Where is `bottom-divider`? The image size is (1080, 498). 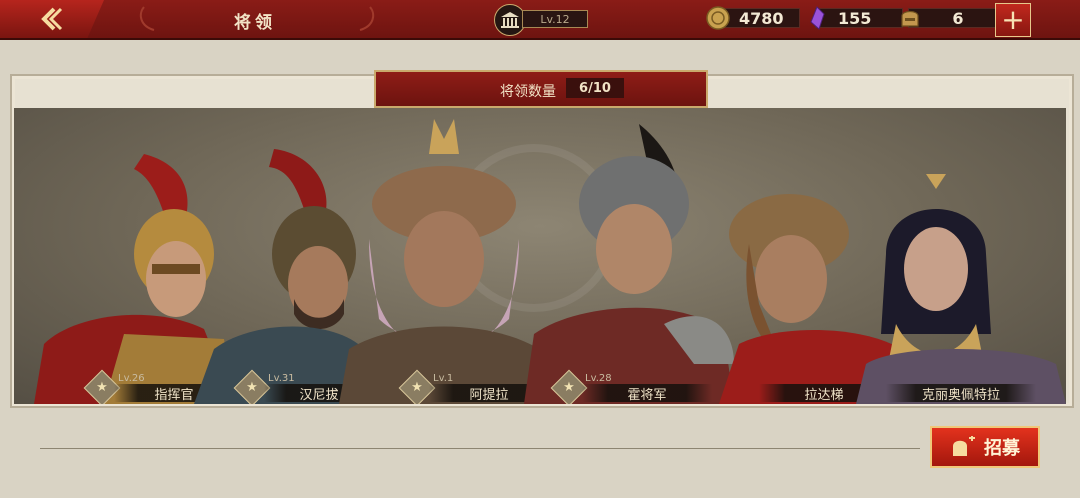 bottom-divider is located at coordinates (480, 448).